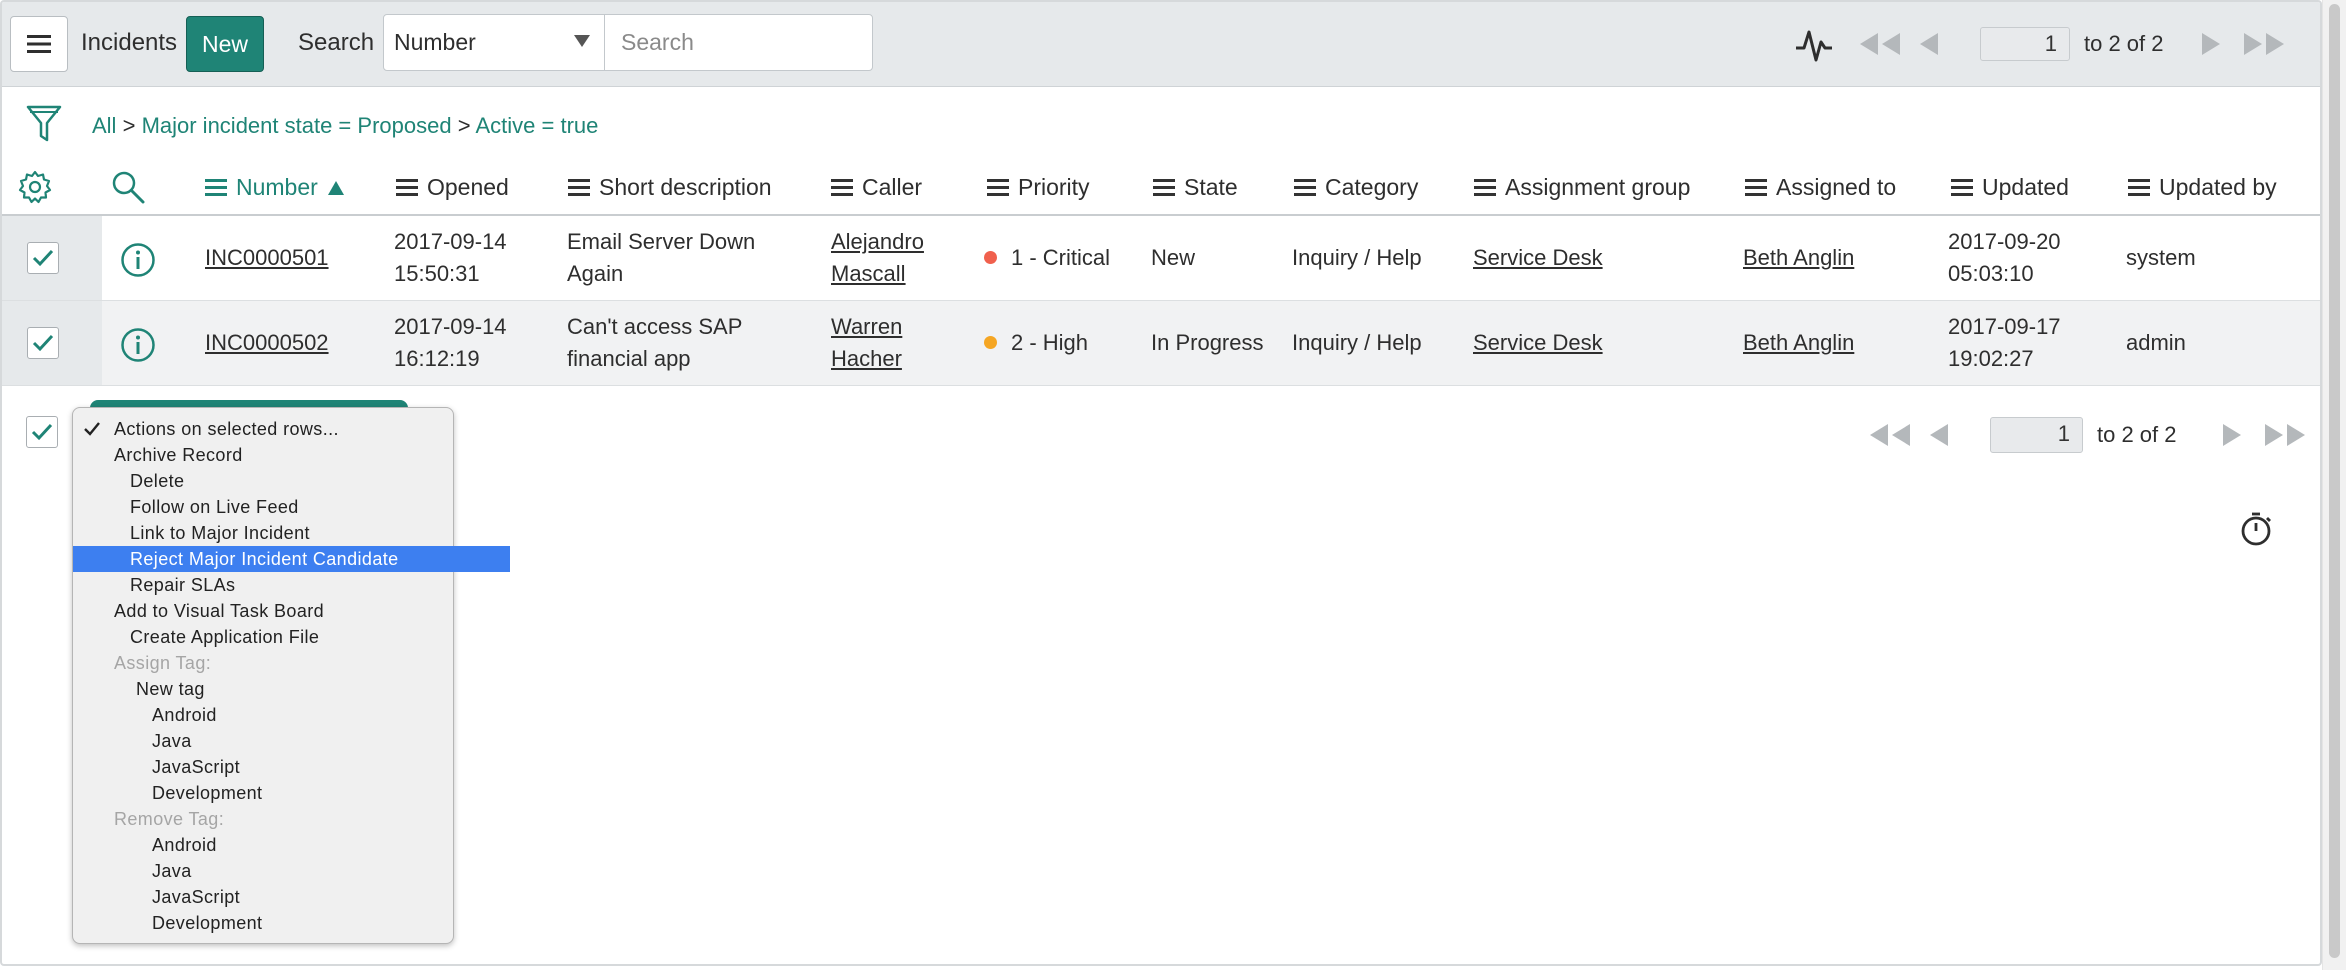  I want to click on column-header-number: Number, so click(274, 187).